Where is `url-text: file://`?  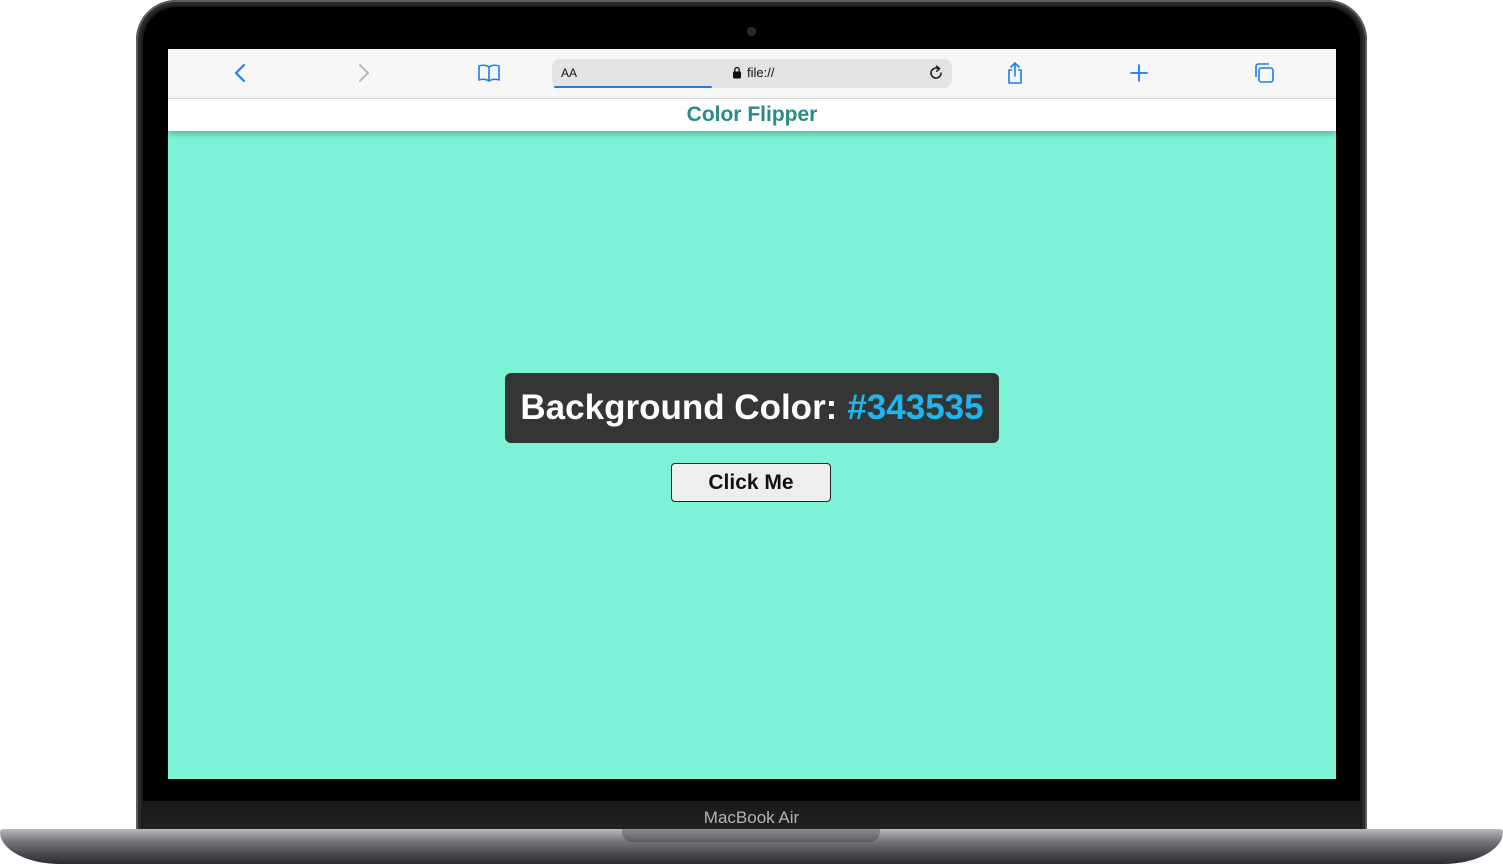
url-text: file:// is located at coordinates (761, 72).